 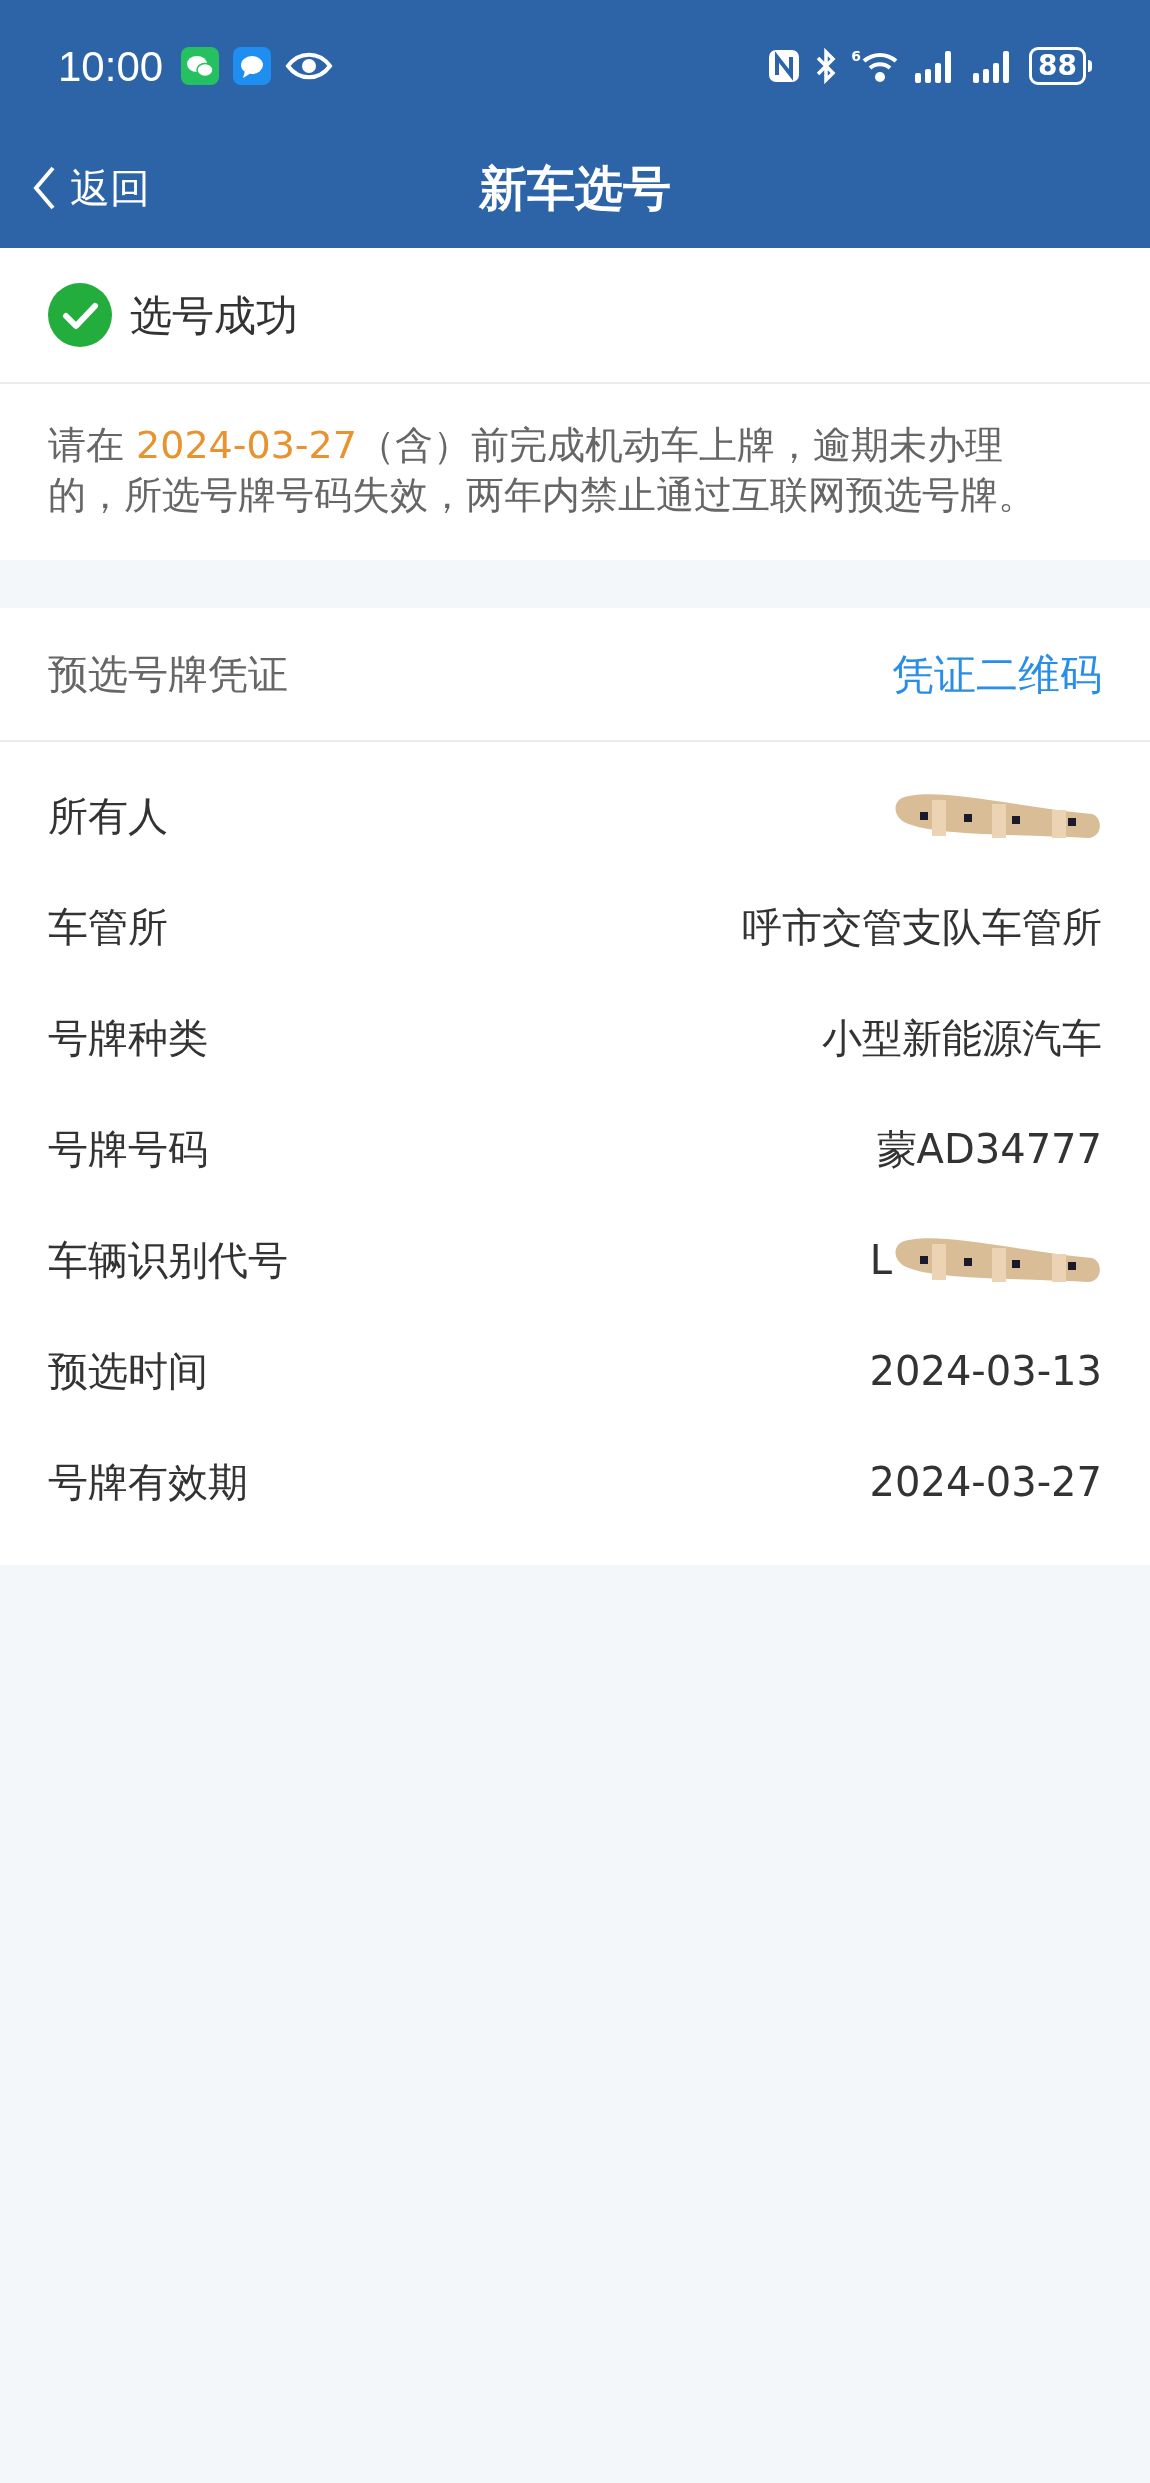 What do you see at coordinates (214, 315) in the screenshot?
I see `success-text: 选号成功` at bounding box center [214, 315].